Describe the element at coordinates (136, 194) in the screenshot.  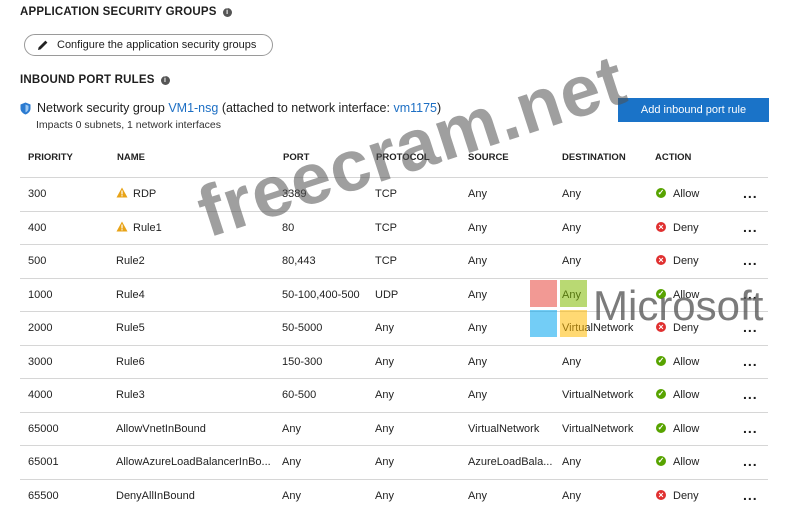
I see `cell-name: RDP` at that location.